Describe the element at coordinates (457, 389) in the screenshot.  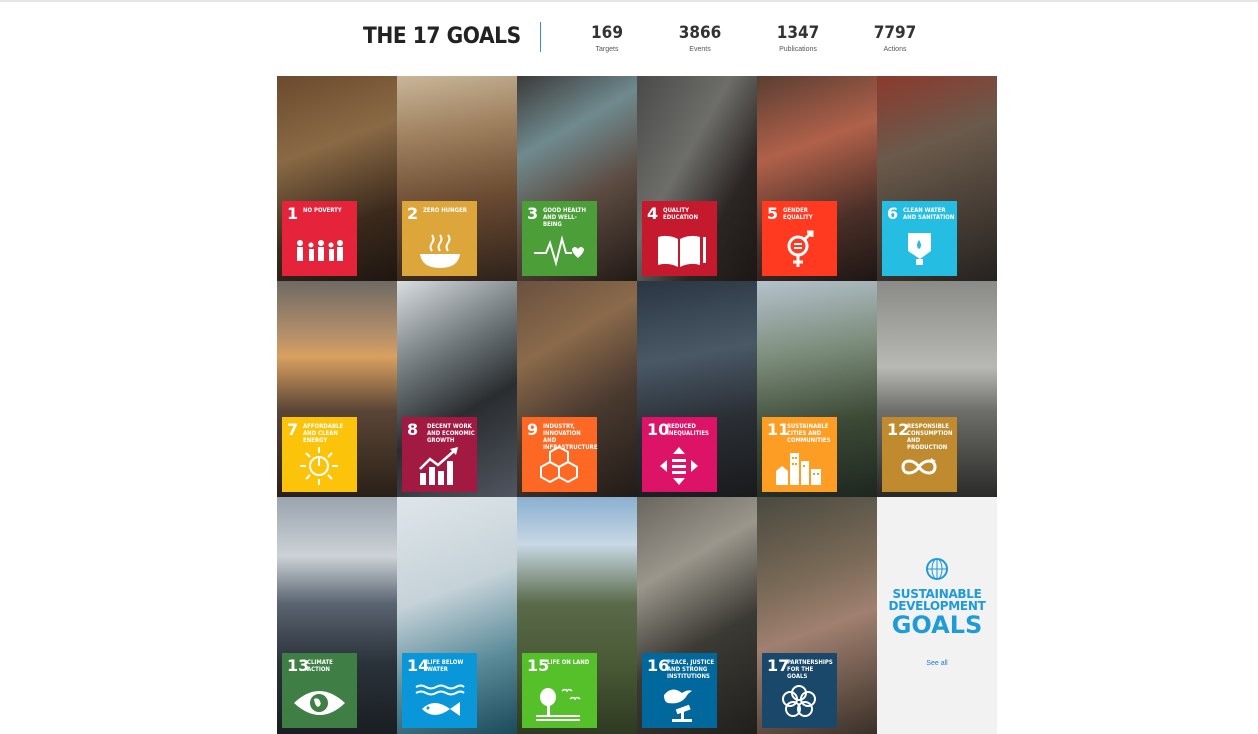
I see `goal-tile-8: 8 Decent Work and Economic Growth` at that location.